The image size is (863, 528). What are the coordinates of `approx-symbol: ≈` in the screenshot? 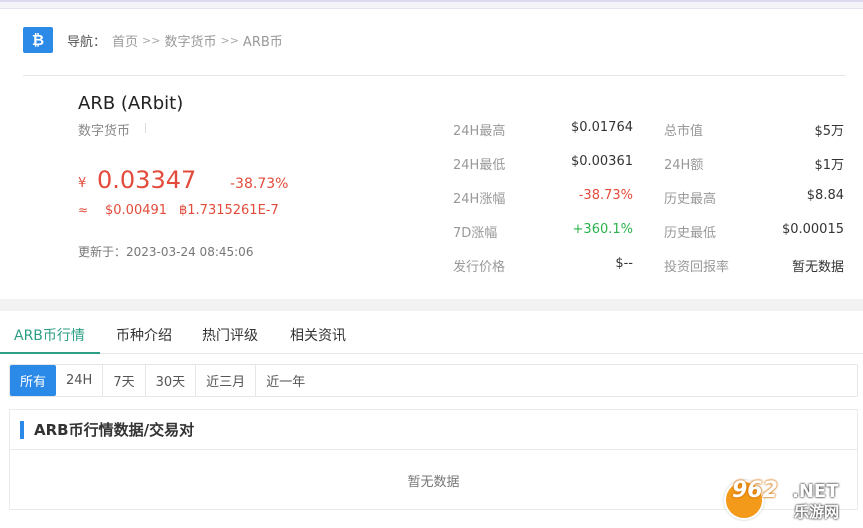 It's located at (83, 210).